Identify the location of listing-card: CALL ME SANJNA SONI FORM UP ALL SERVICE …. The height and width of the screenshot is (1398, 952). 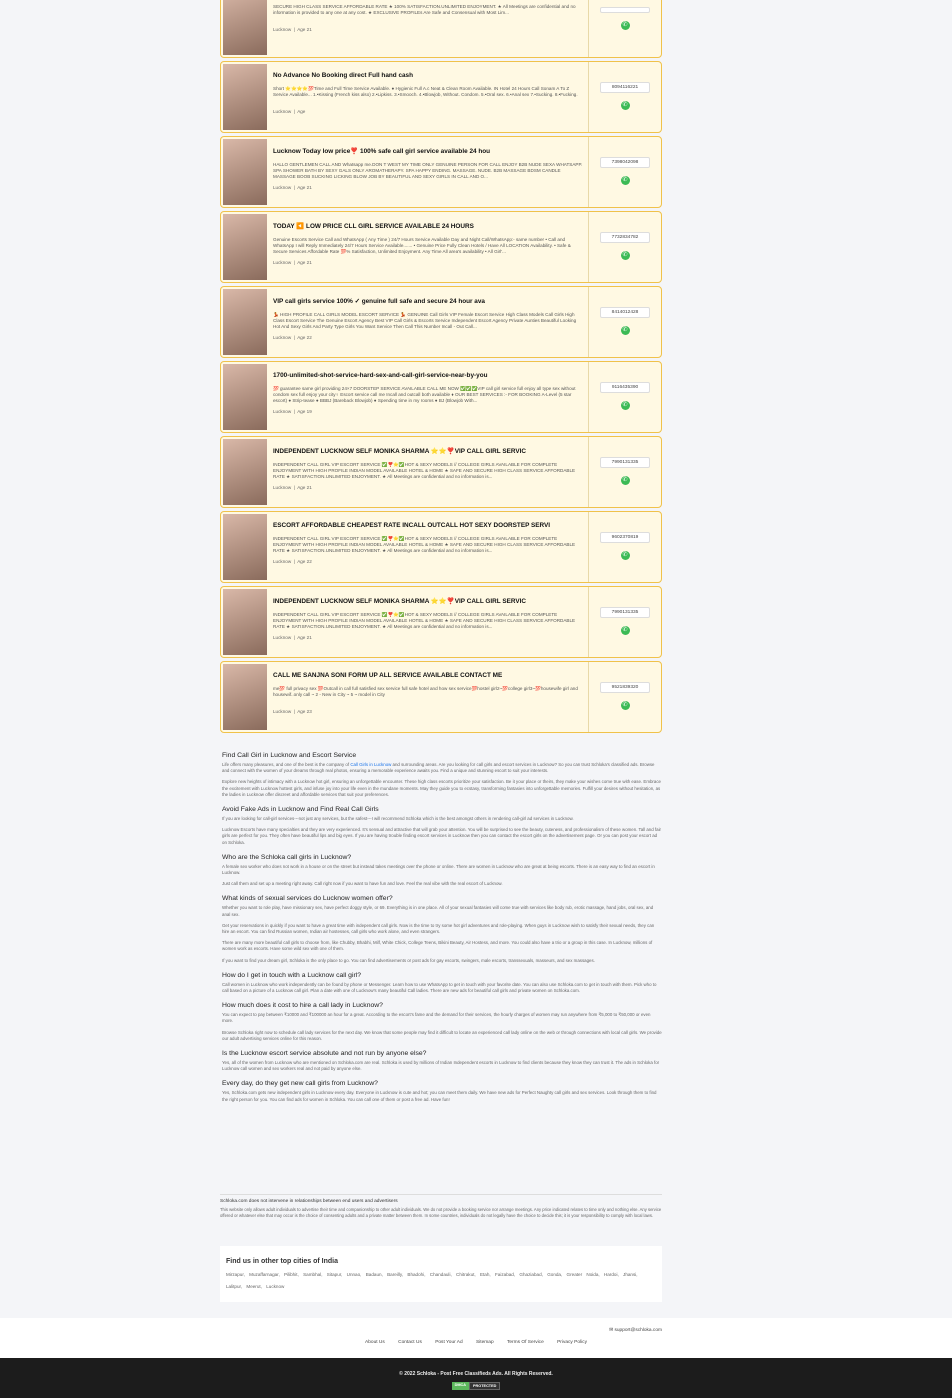
(441, 697).